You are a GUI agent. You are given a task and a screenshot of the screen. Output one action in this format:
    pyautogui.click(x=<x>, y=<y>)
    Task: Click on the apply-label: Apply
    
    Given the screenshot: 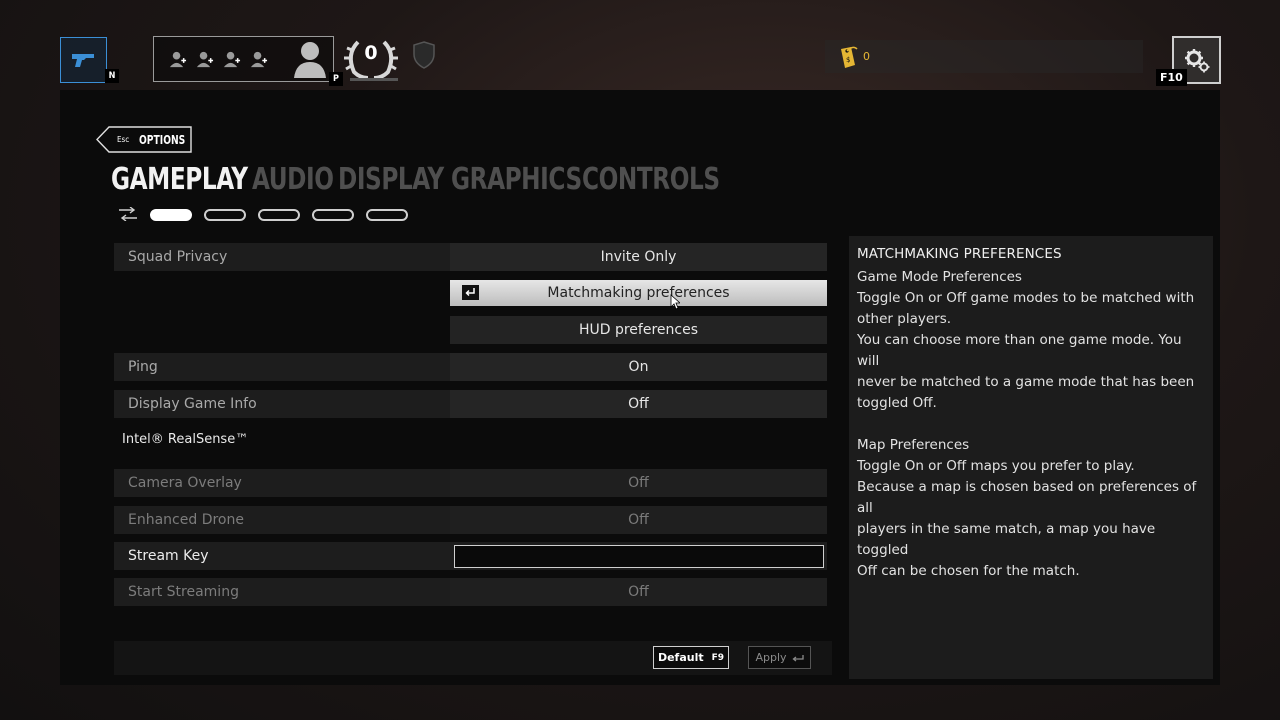 What is the action you would take?
    pyautogui.click(x=771, y=657)
    